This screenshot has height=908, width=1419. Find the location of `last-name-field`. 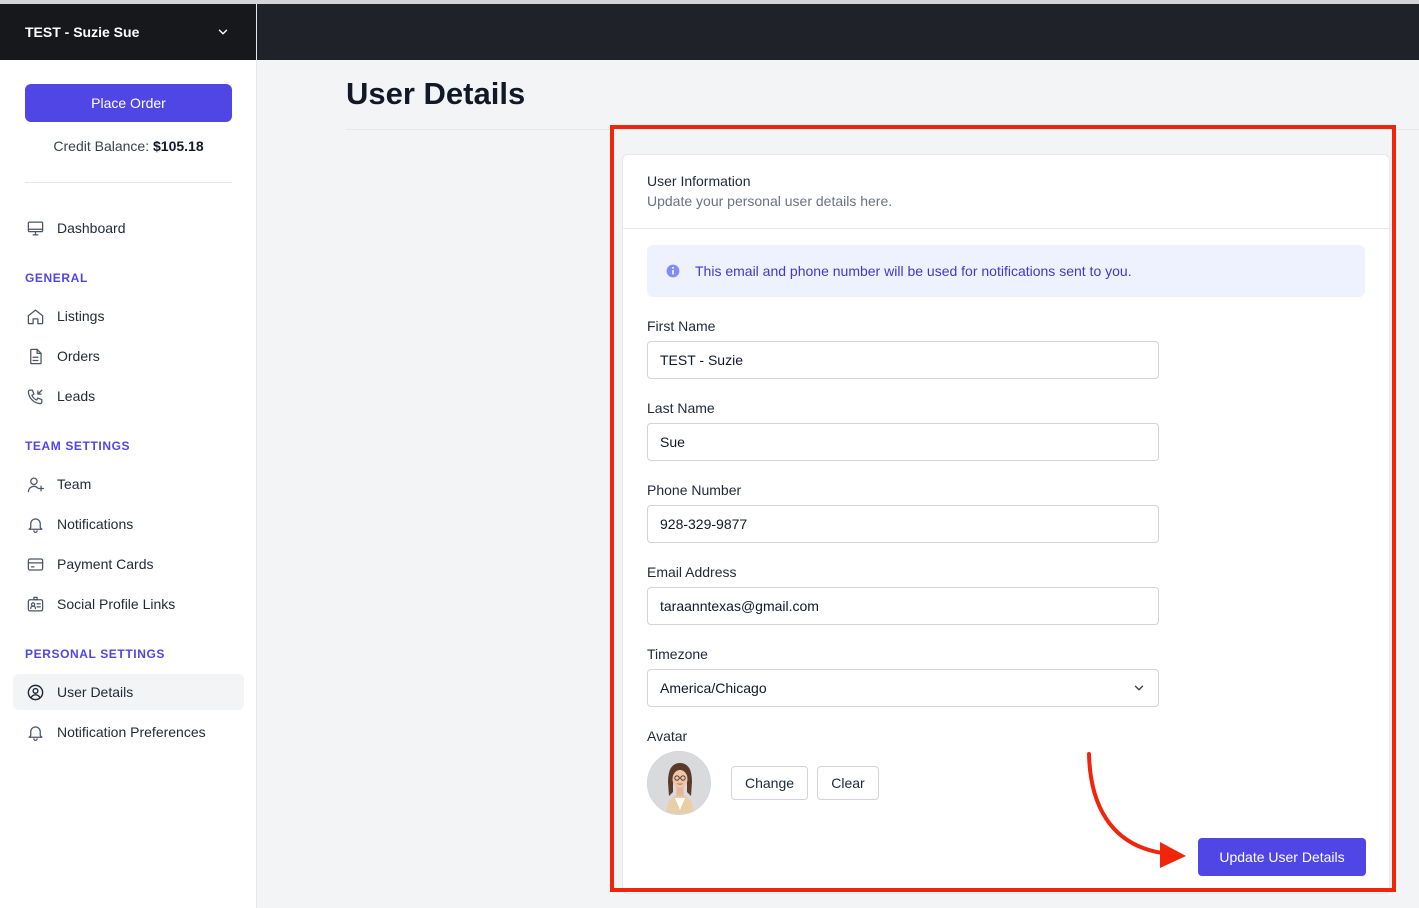

last-name-field is located at coordinates (903, 442).